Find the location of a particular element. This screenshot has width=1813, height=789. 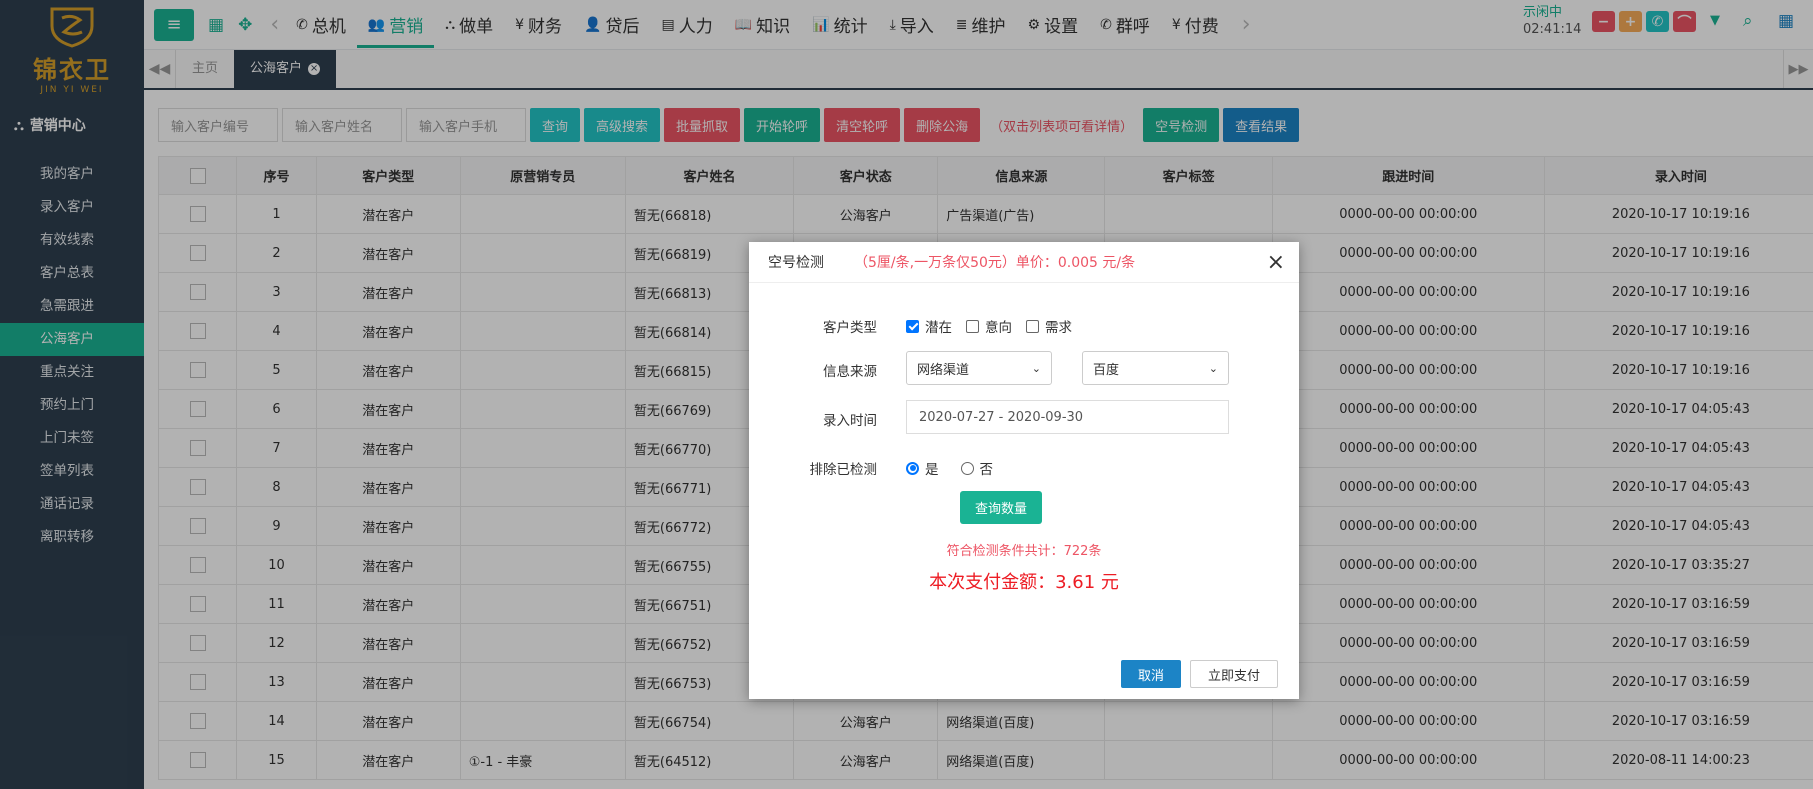

dialog-header: 空号检测 （5厘/条,一万条仅50元）单价：0.005 元/条 × is located at coordinates (1024, 262).